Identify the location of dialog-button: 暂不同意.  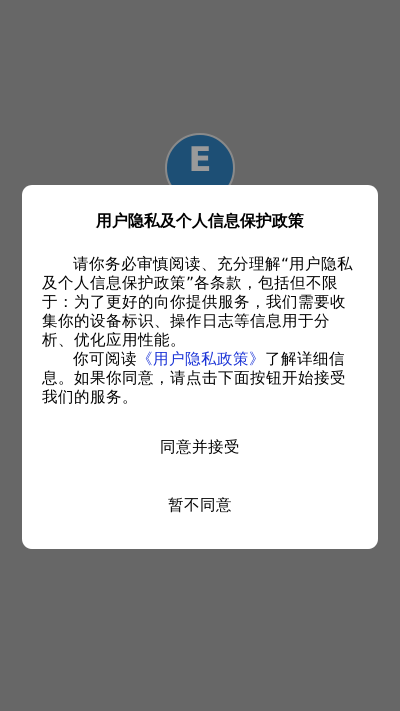
(200, 506).